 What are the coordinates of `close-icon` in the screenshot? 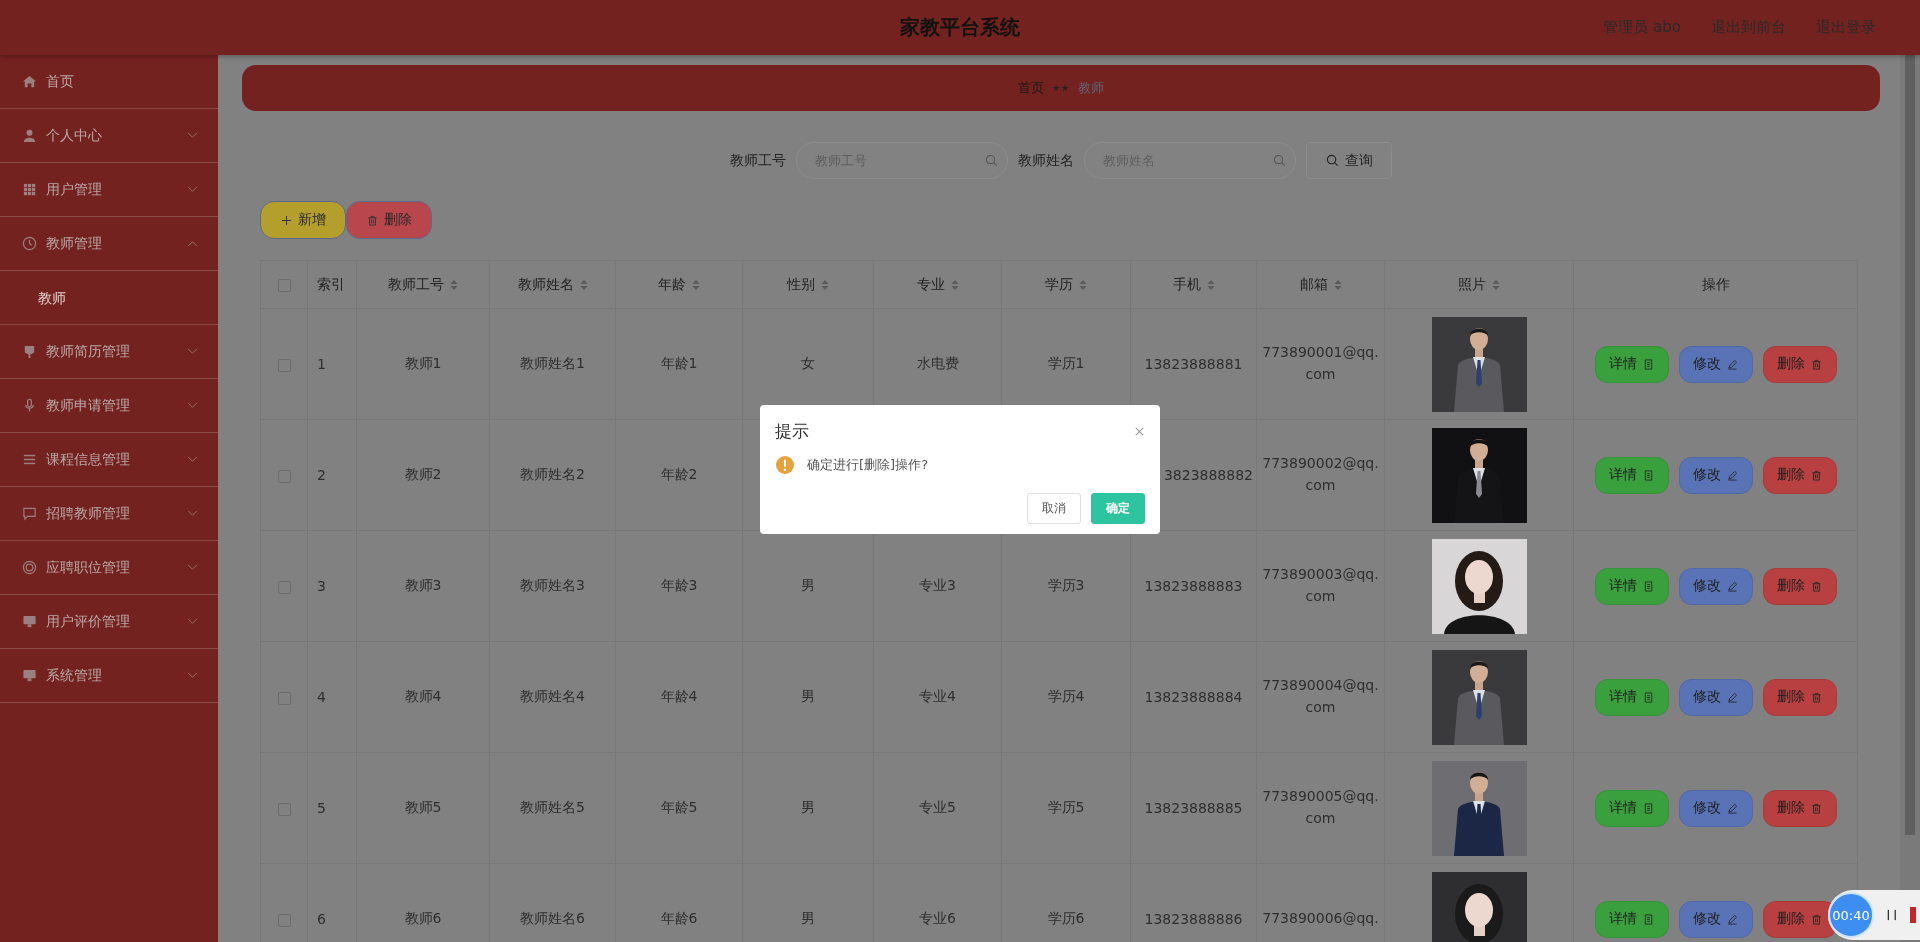 It's located at (1139, 431).